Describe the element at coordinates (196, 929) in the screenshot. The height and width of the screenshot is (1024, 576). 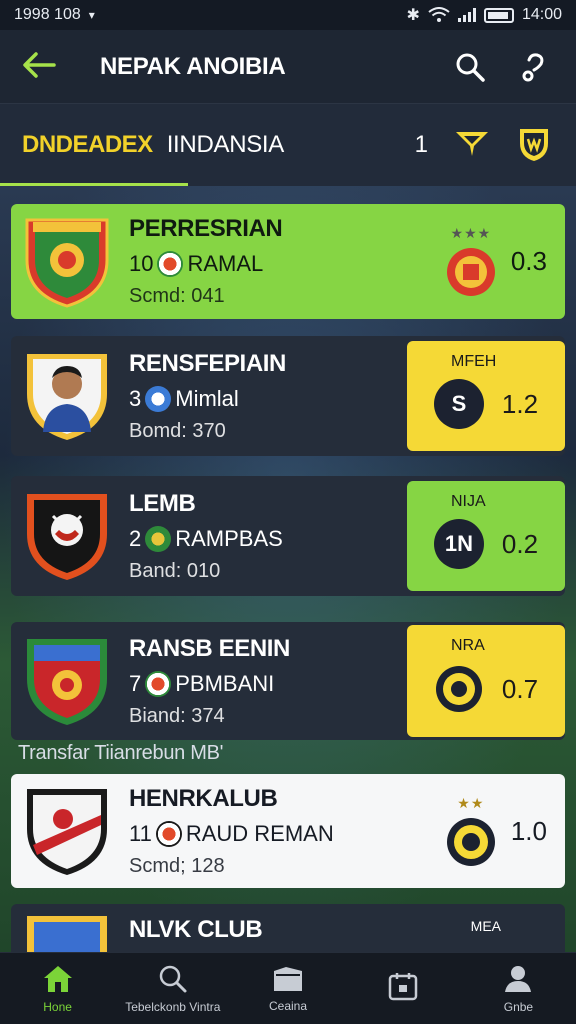
I see `club-name: NLVK CLUB` at that location.